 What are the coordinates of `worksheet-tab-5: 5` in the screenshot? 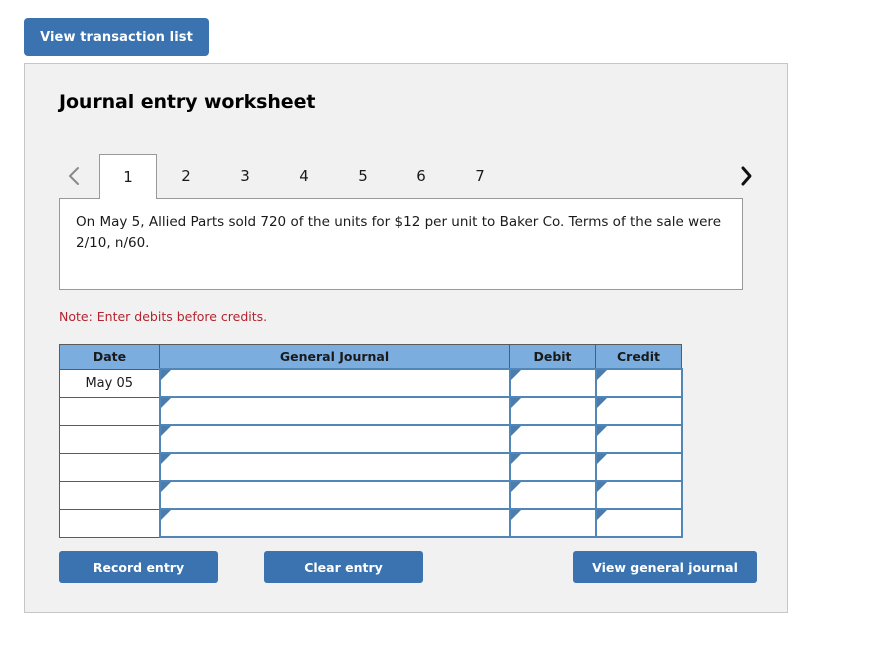 It's located at (363, 176).